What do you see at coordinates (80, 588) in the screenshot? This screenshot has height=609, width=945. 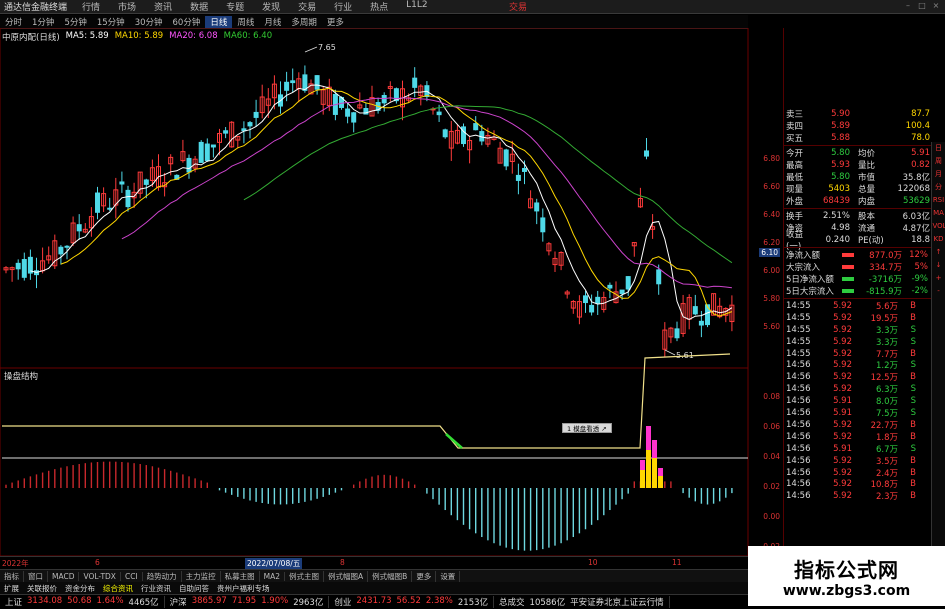 I see `info-tab-2: 资金分布` at bounding box center [80, 588].